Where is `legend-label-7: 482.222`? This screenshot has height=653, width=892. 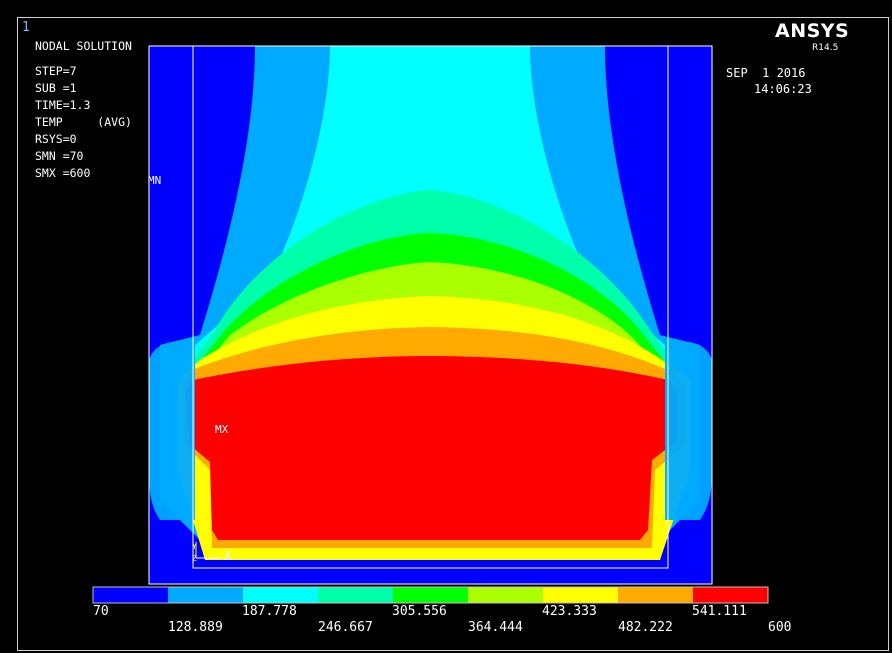
legend-label-7: 482.222 is located at coordinates (645, 627).